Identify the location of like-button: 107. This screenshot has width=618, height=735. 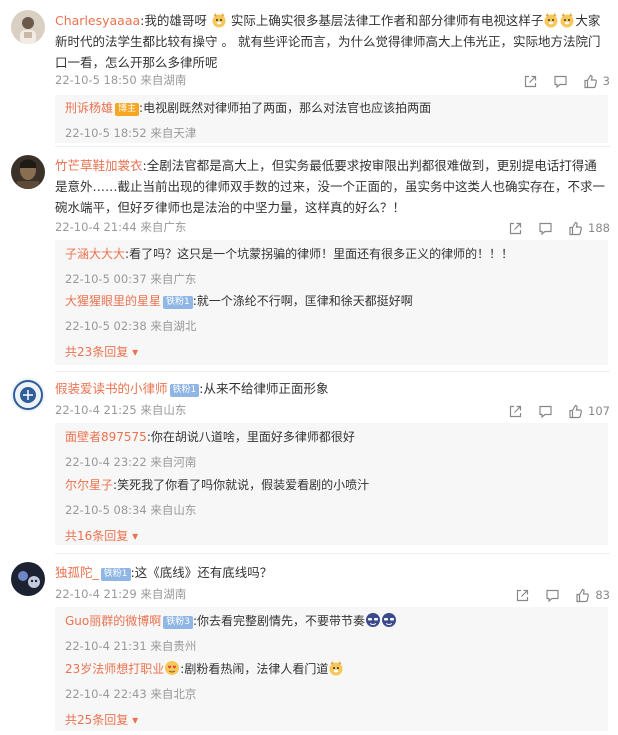
(589, 411).